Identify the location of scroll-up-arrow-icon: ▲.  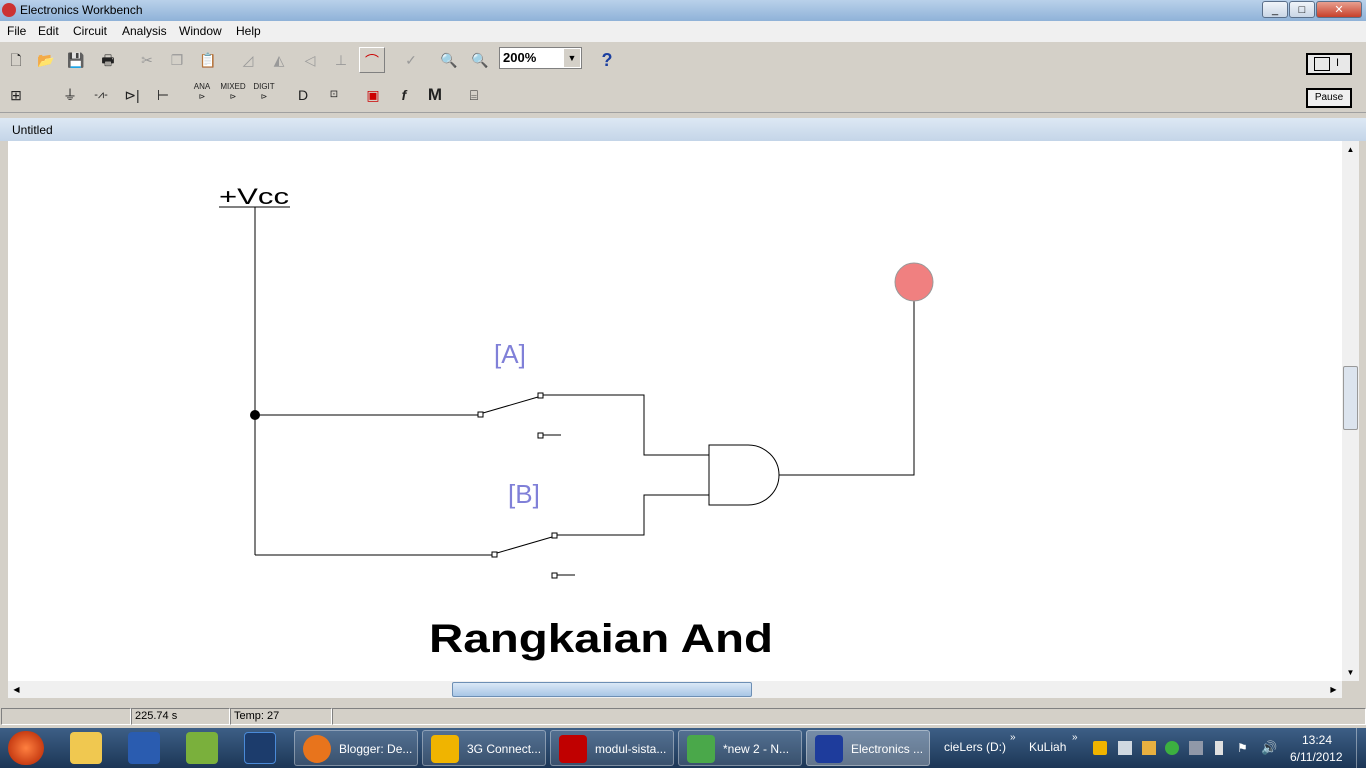
(1350, 149).